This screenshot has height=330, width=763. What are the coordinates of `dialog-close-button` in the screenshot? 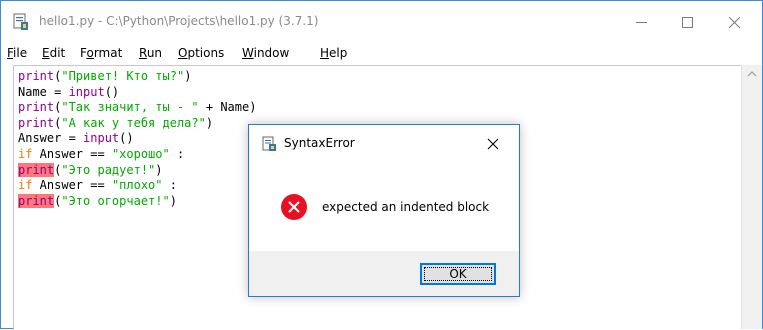 It's located at (493, 144).